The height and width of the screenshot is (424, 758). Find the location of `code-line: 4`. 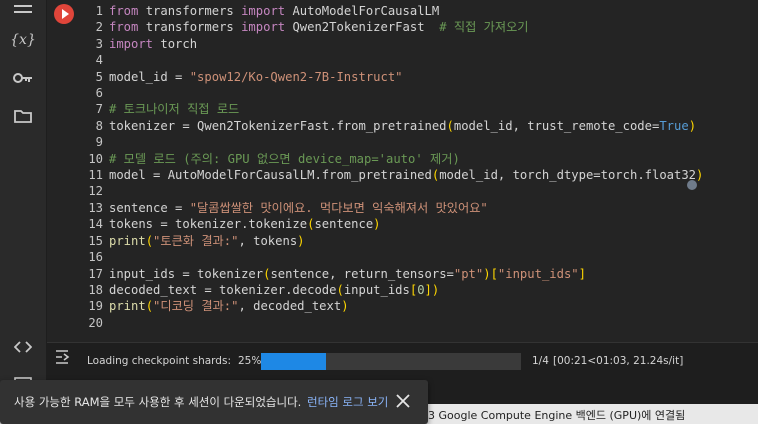

code-line: 4 is located at coordinates (393, 60).